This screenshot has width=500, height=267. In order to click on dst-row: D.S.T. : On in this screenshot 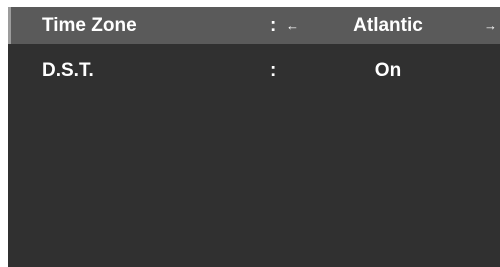, I will do `click(254, 70)`.